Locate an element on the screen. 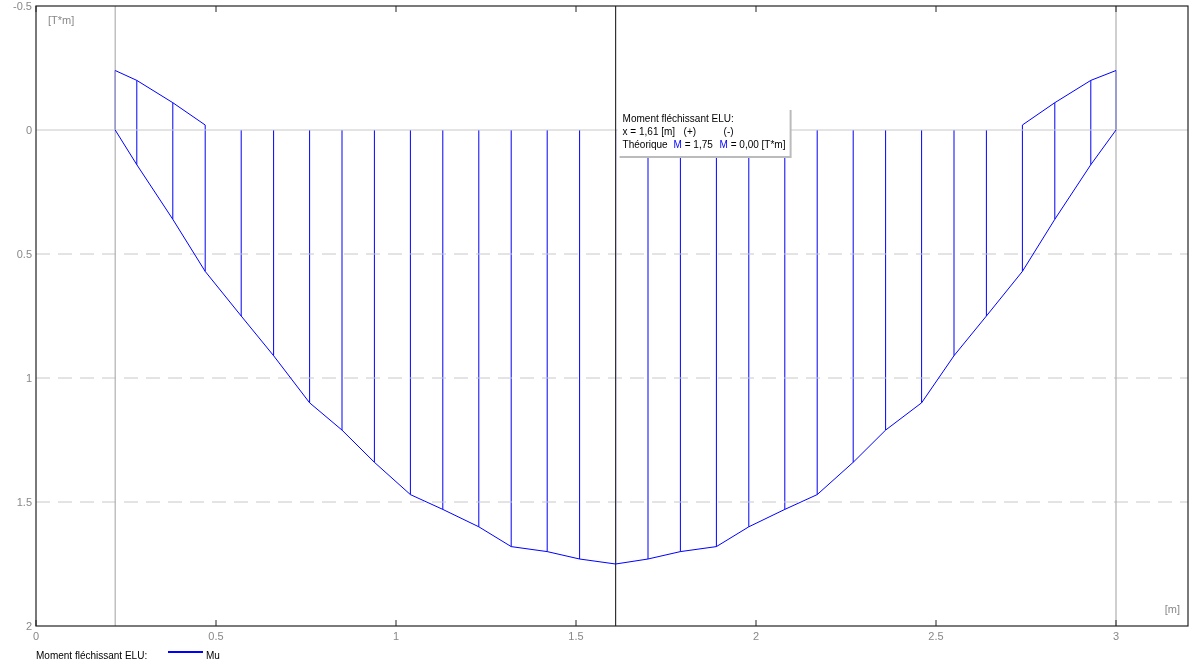 The height and width of the screenshot is (672, 1200). x-tick-label: 0.5 is located at coordinates (216, 636).